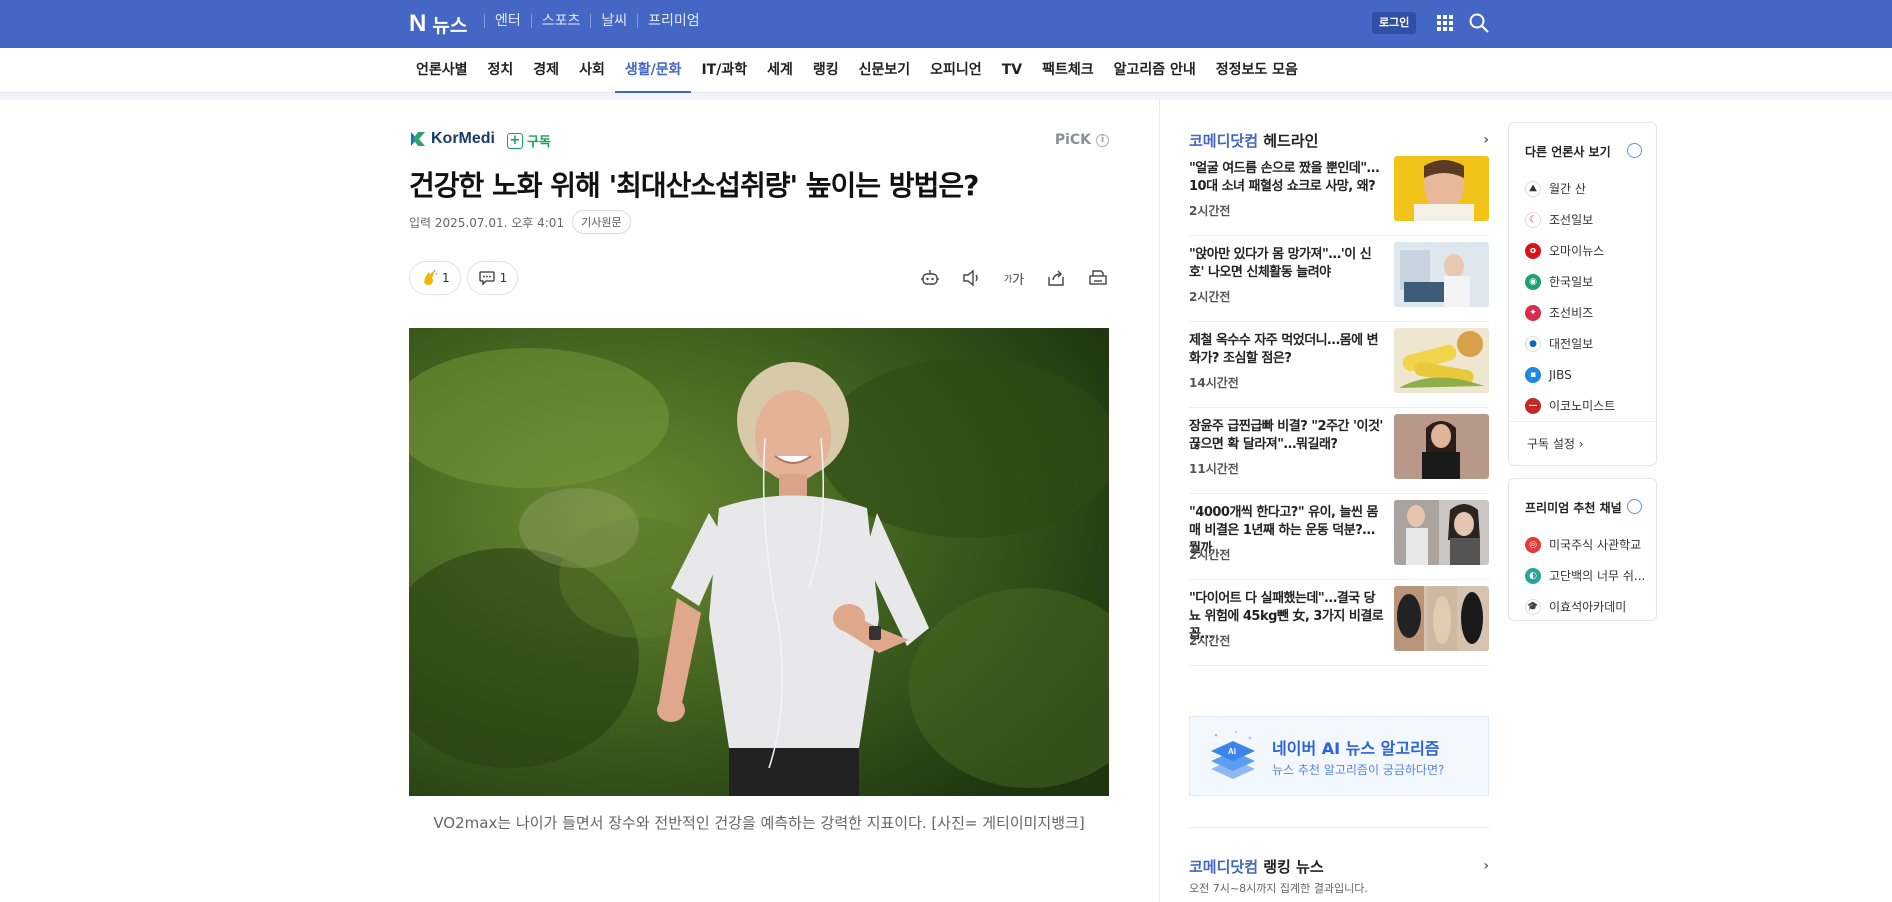 This screenshot has height=902, width=1892. I want to click on service-link-entertainment: 엔터, so click(507, 21).